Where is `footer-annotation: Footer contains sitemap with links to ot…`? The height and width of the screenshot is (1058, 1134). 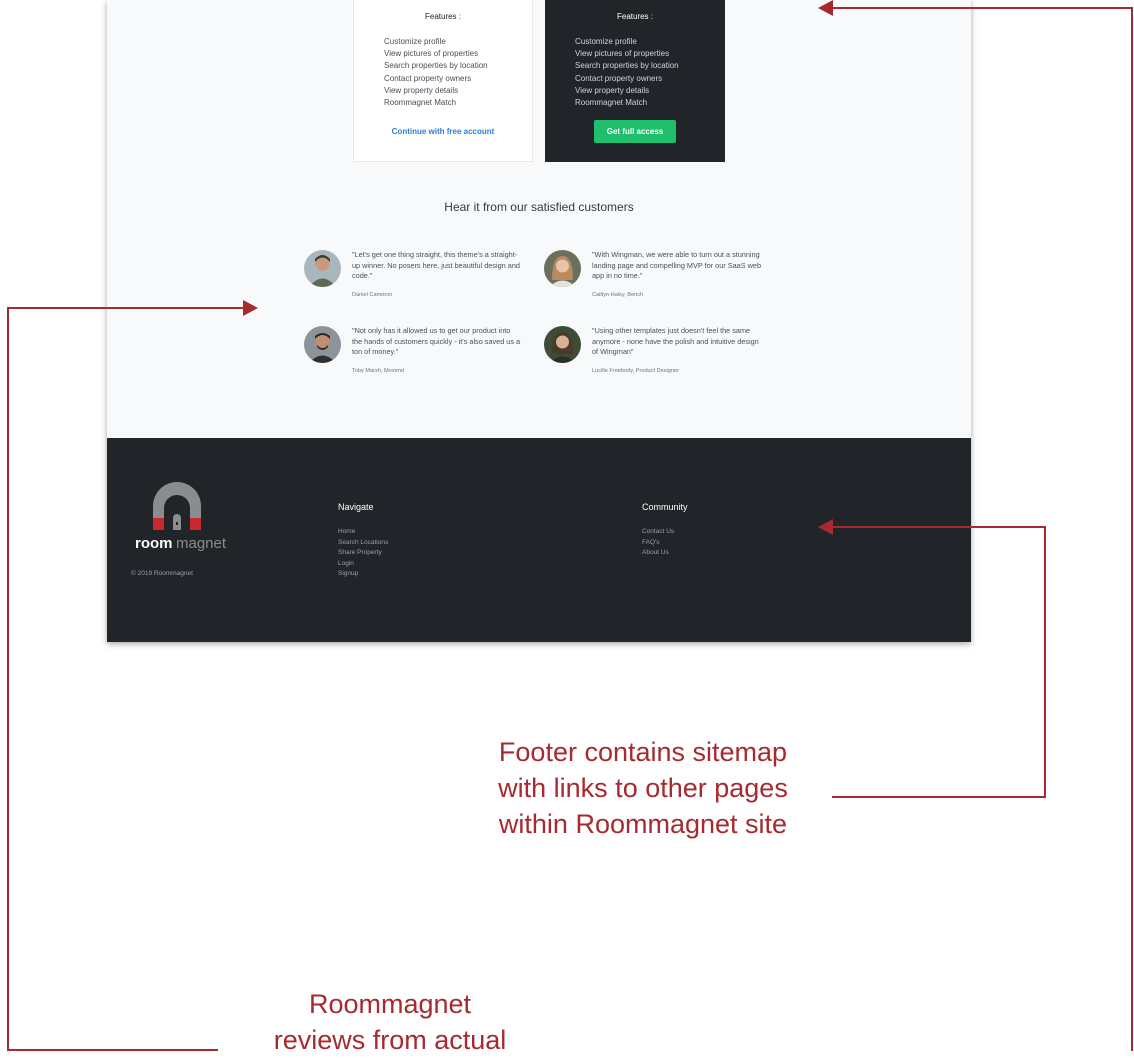 footer-annotation: Footer contains sitemap with links to ot… is located at coordinates (643, 788).